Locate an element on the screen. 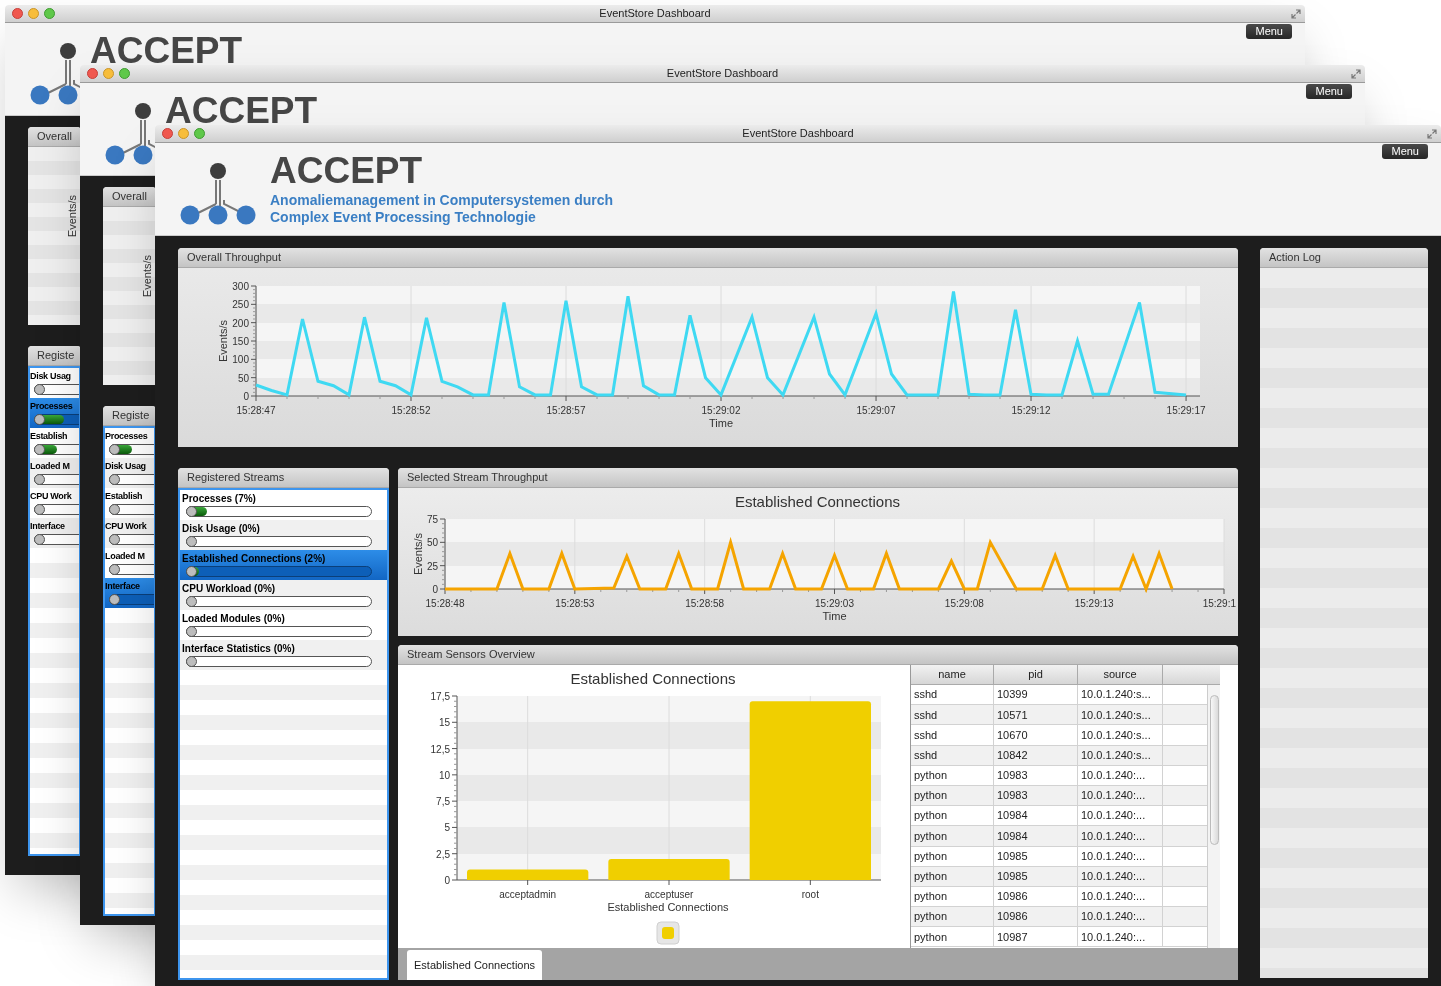  scrollbar is located at coordinates (1213, 816).